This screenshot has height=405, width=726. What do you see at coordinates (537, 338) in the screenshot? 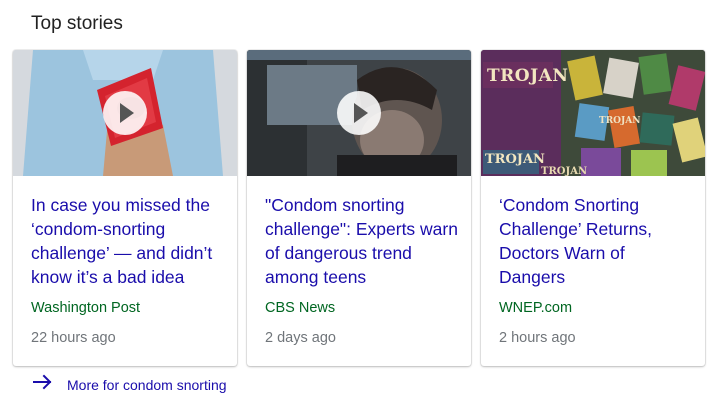
I see `story-time: 2 hours ago` at bounding box center [537, 338].